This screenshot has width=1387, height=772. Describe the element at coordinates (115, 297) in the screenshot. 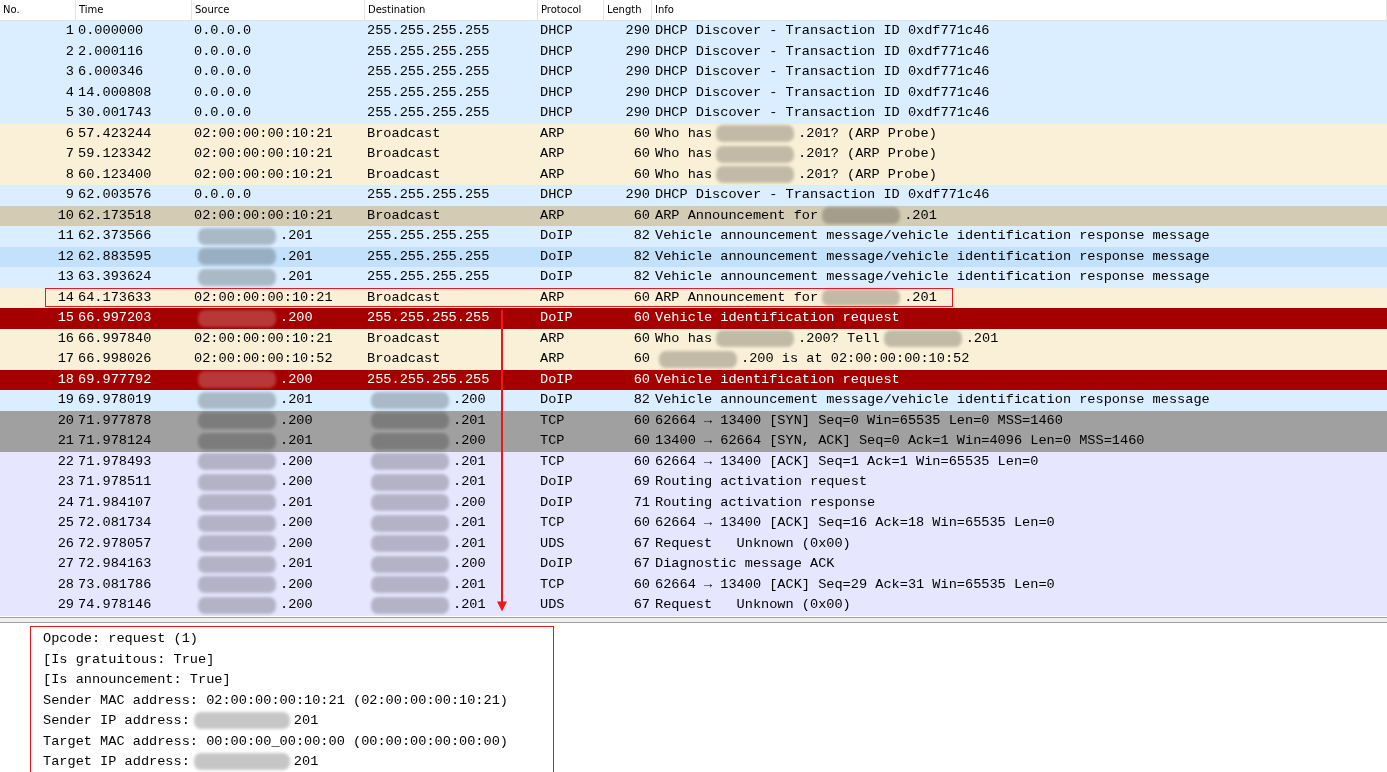

I see `table-cell-text: 64.173633` at that location.